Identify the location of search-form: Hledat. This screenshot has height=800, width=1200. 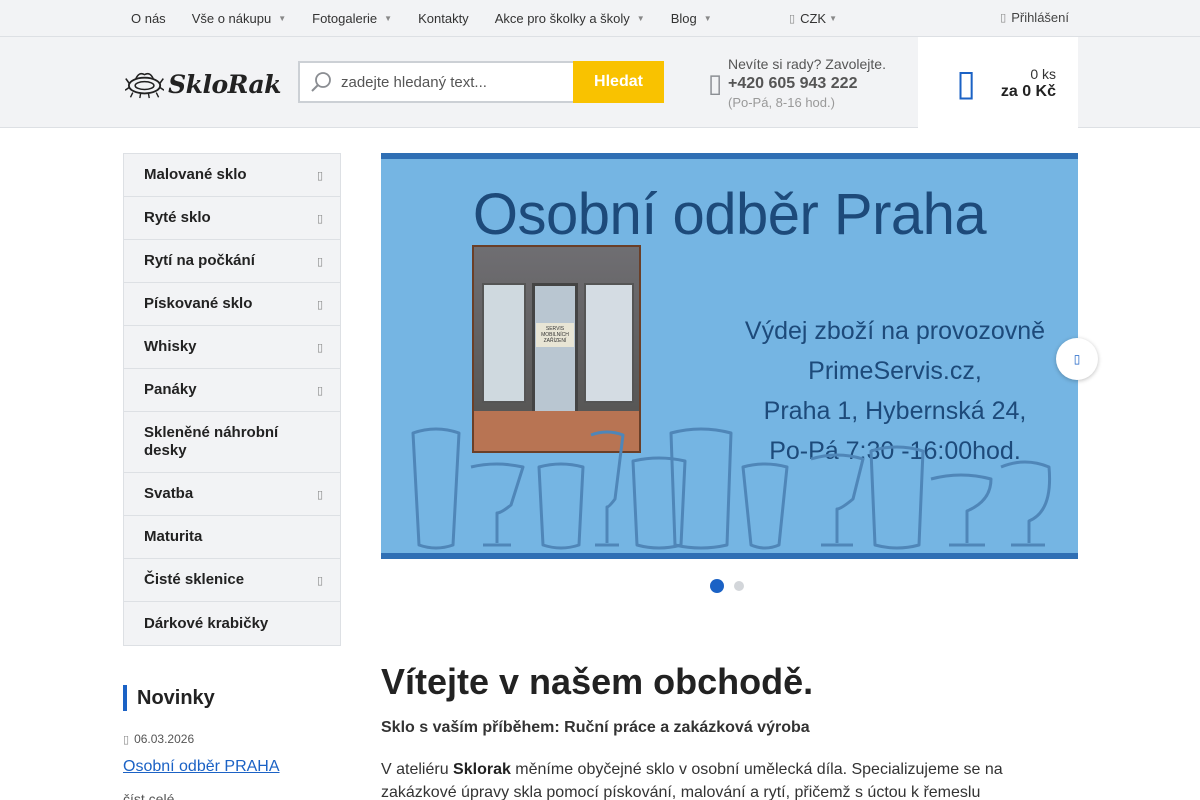
(481, 82).